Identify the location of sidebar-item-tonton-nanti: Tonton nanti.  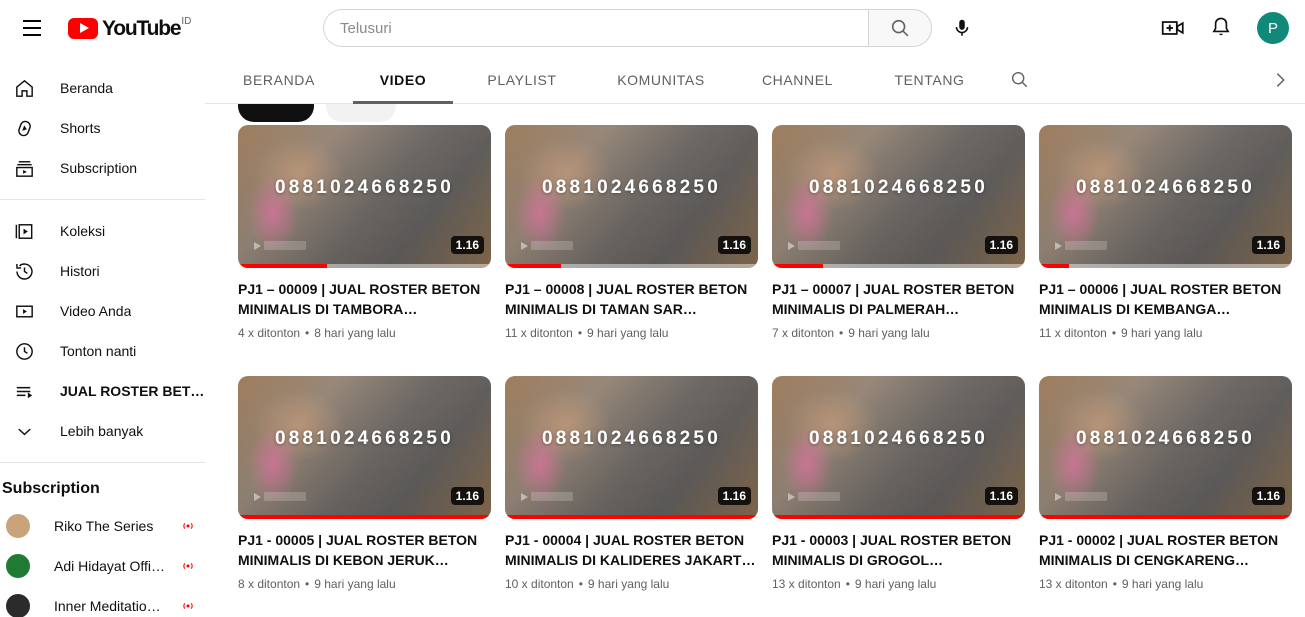
(102, 351).